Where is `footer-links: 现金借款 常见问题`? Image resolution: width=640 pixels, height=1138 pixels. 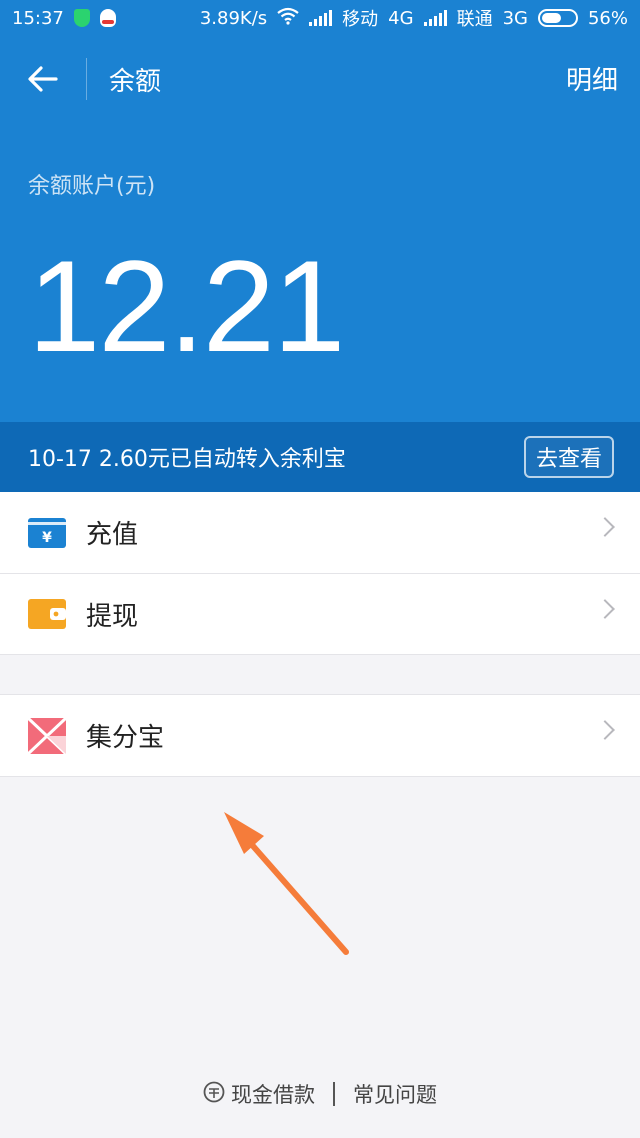
footer-links: 现金借款 常见问题 is located at coordinates (320, 1094).